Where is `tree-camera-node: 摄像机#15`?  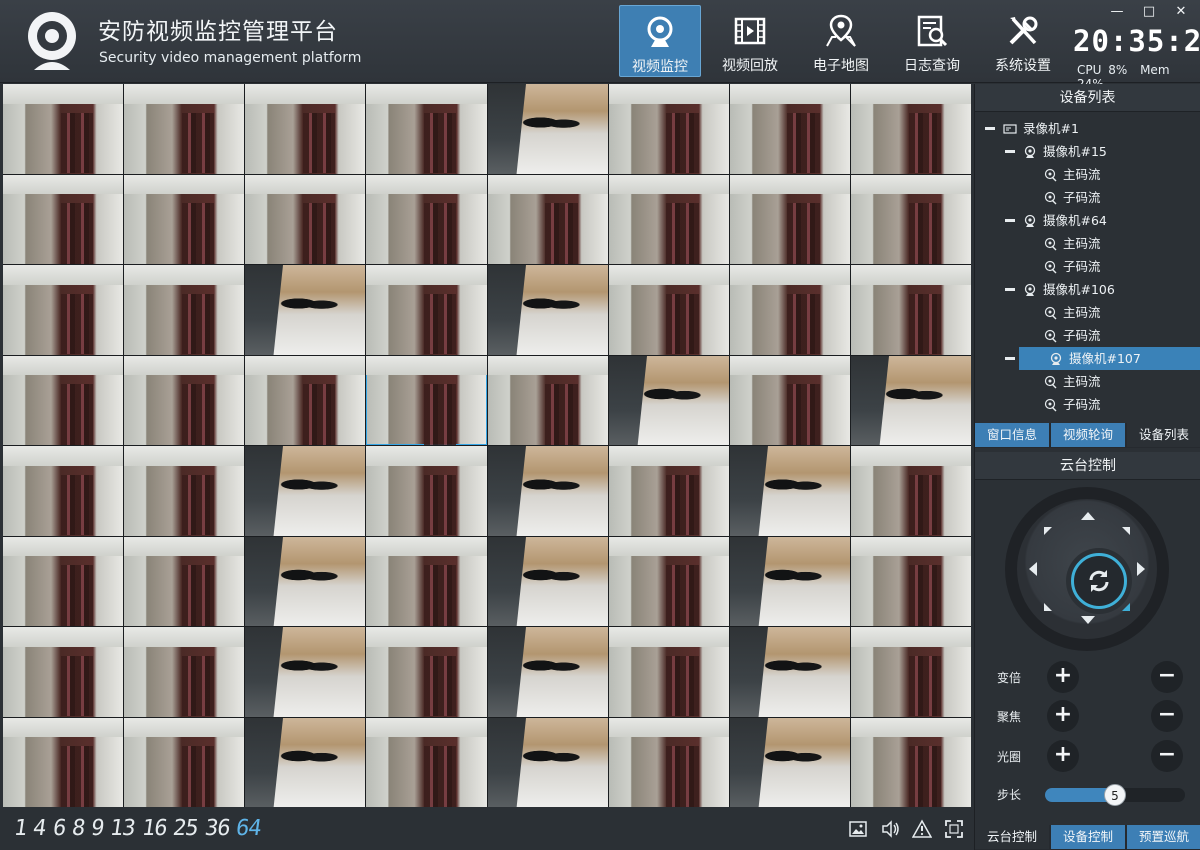
tree-camera-node: 摄像机#15 is located at coordinates (1087, 151).